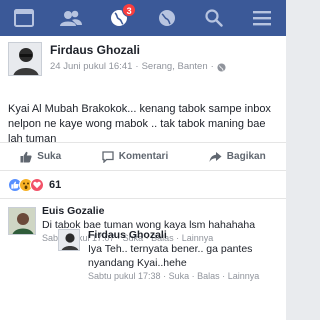 The height and width of the screenshot is (320, 320). I want to click on friends-icon, so click(71, 18).